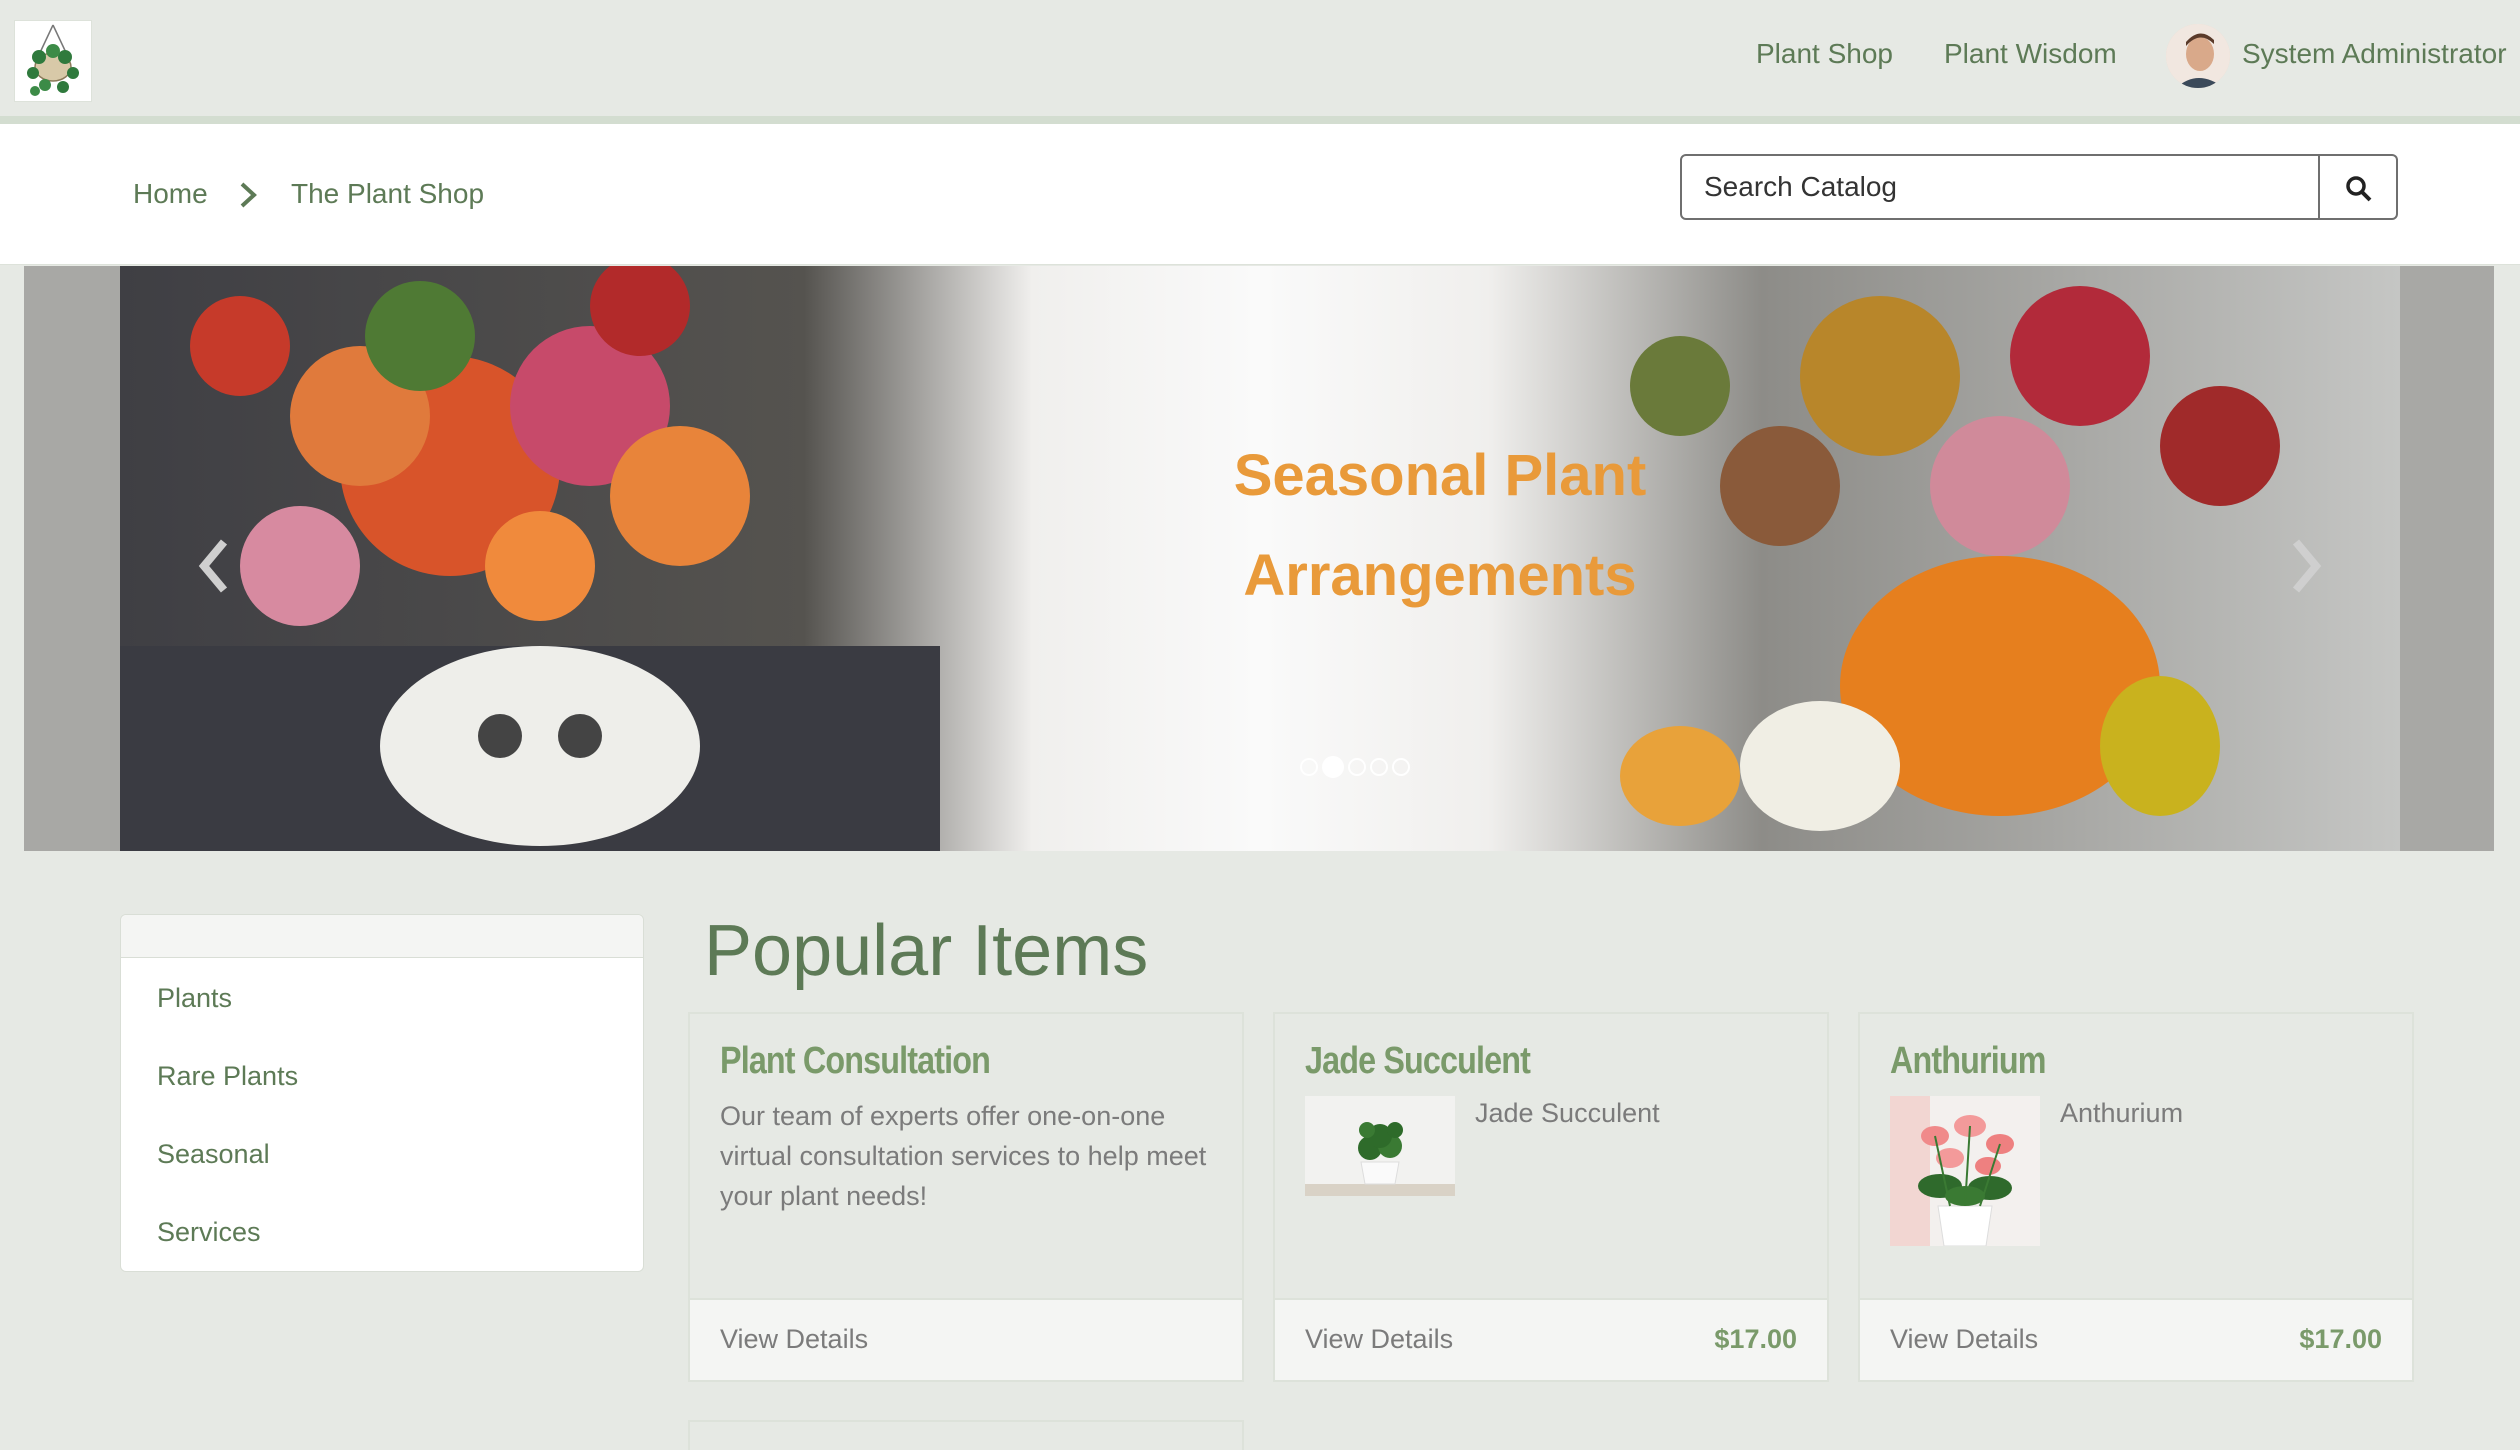  I want to click on section-title: Popular Items, so click(926, 951).